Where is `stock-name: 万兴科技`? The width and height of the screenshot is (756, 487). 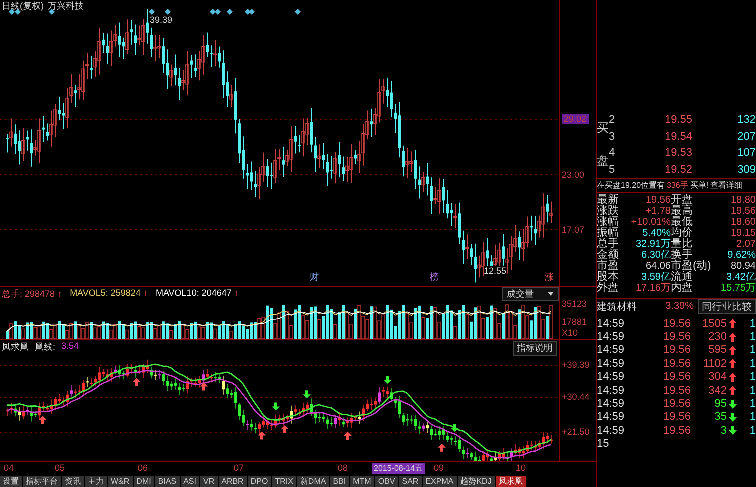
stock-name: 万兴科技 is located at coordinates (66, 6).